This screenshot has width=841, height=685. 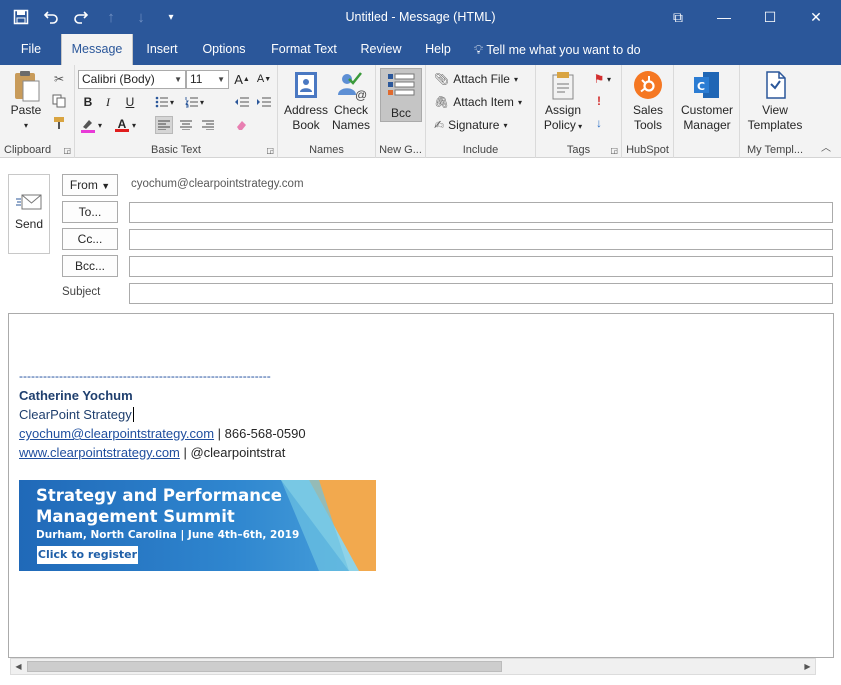 What do you see at coordinates (476, 79) in the screenshot?
I see `attach-file-button: 📎︎ Attach File ▾` at bounding box center [476, 79].